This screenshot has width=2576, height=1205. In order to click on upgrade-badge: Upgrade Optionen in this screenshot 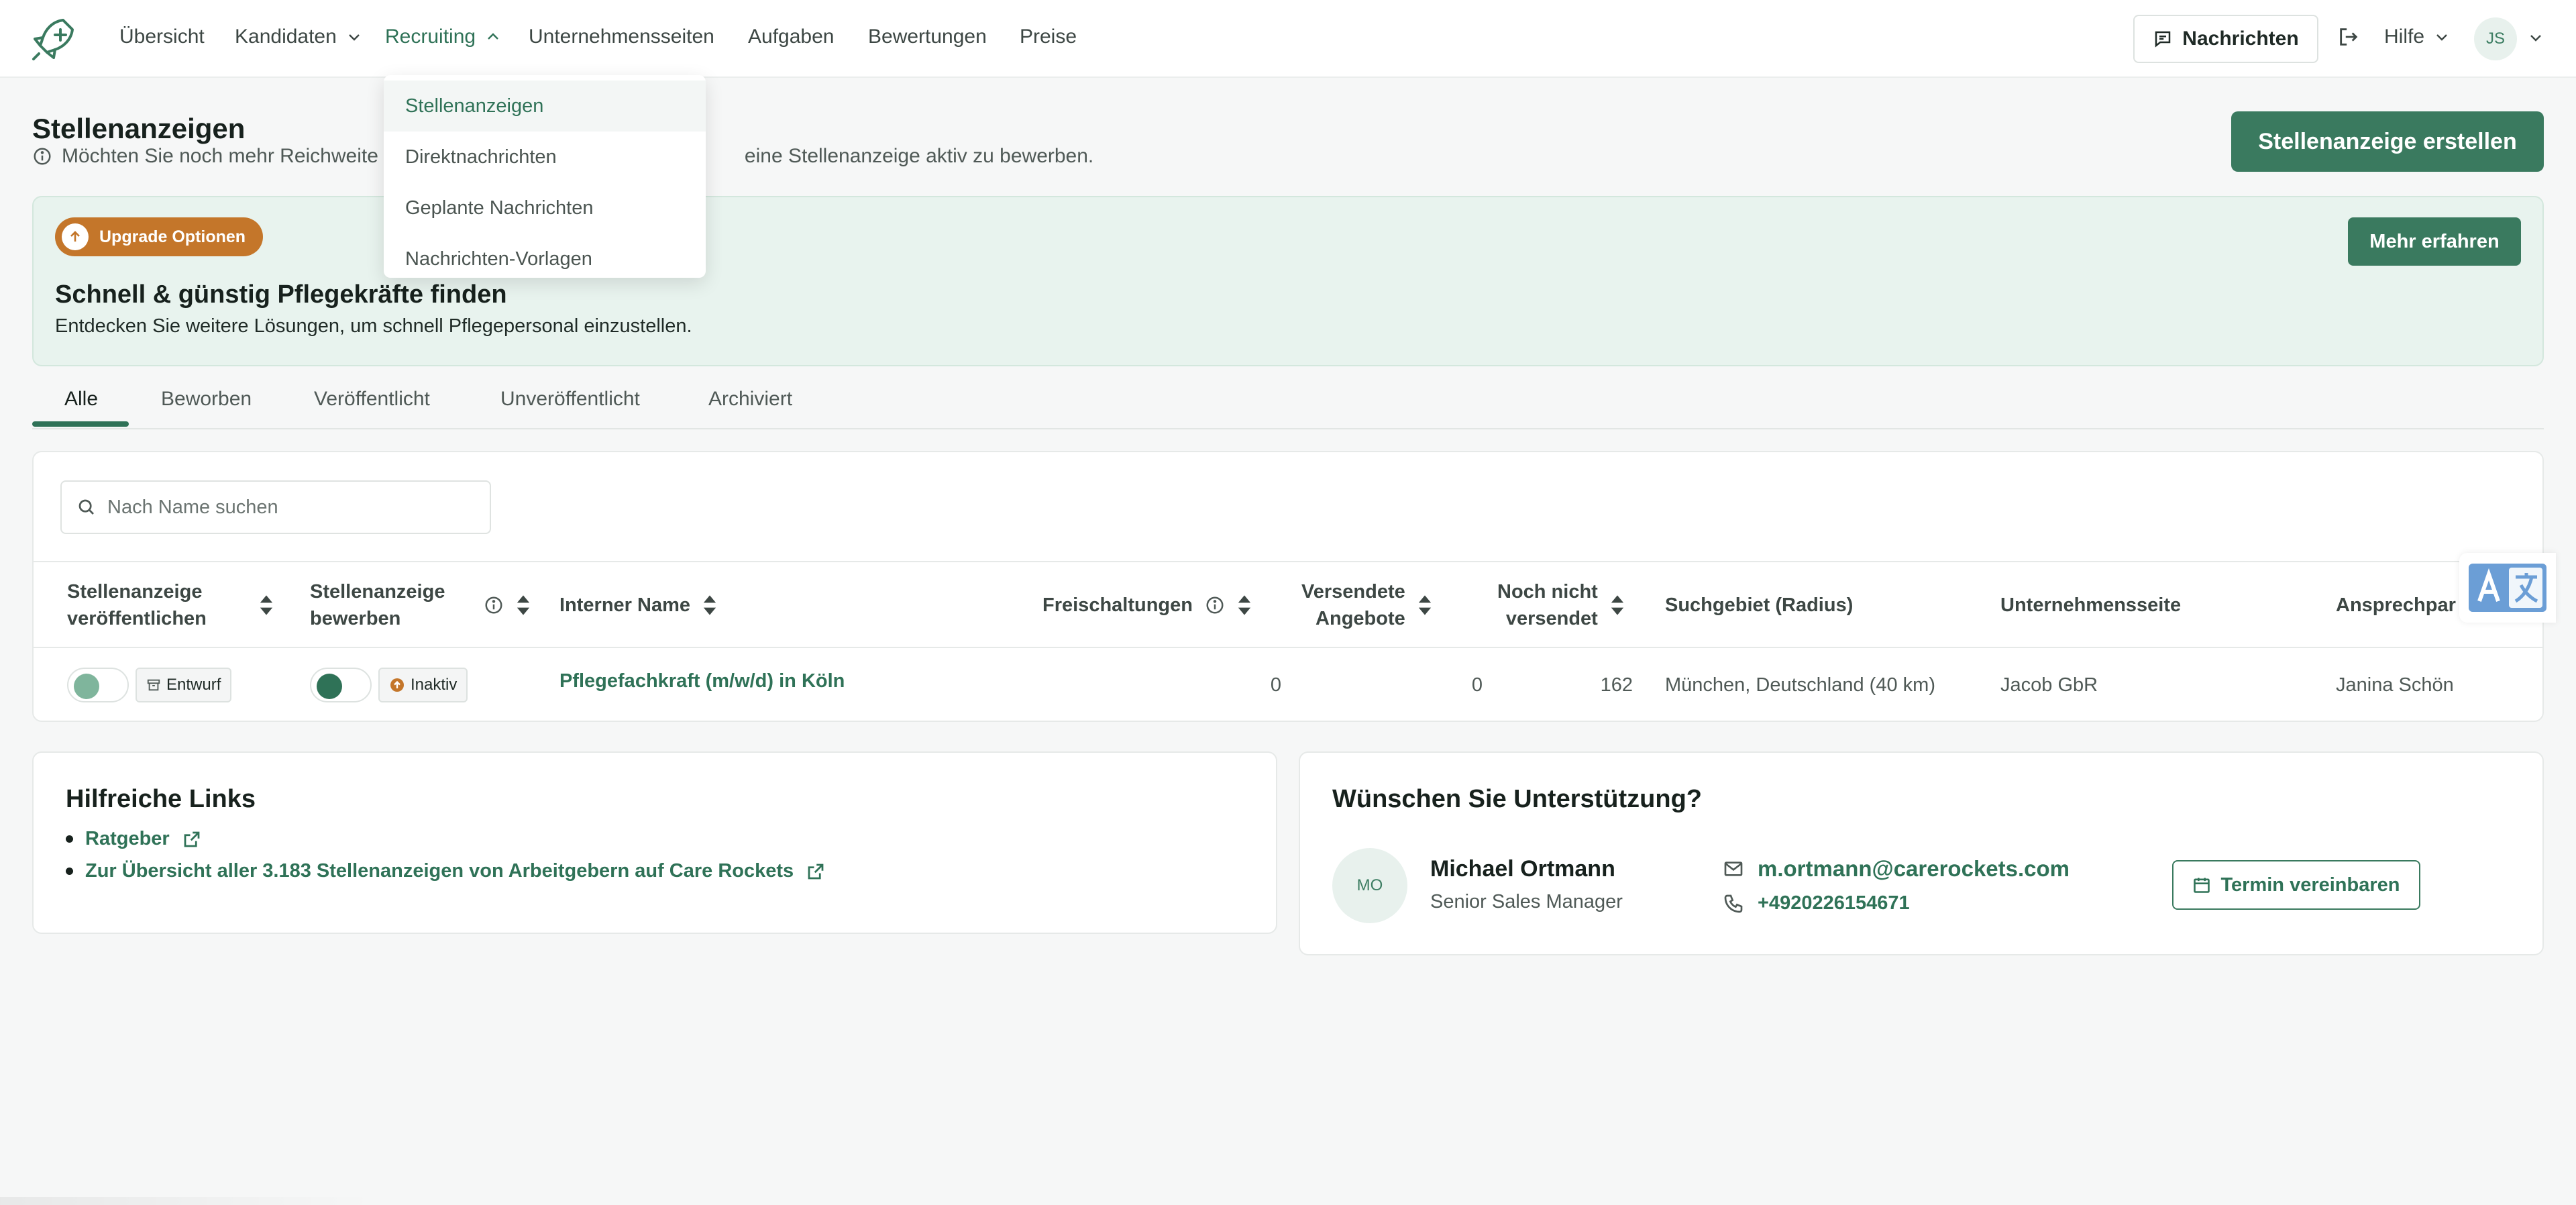, I will do `click(159, 236)`.